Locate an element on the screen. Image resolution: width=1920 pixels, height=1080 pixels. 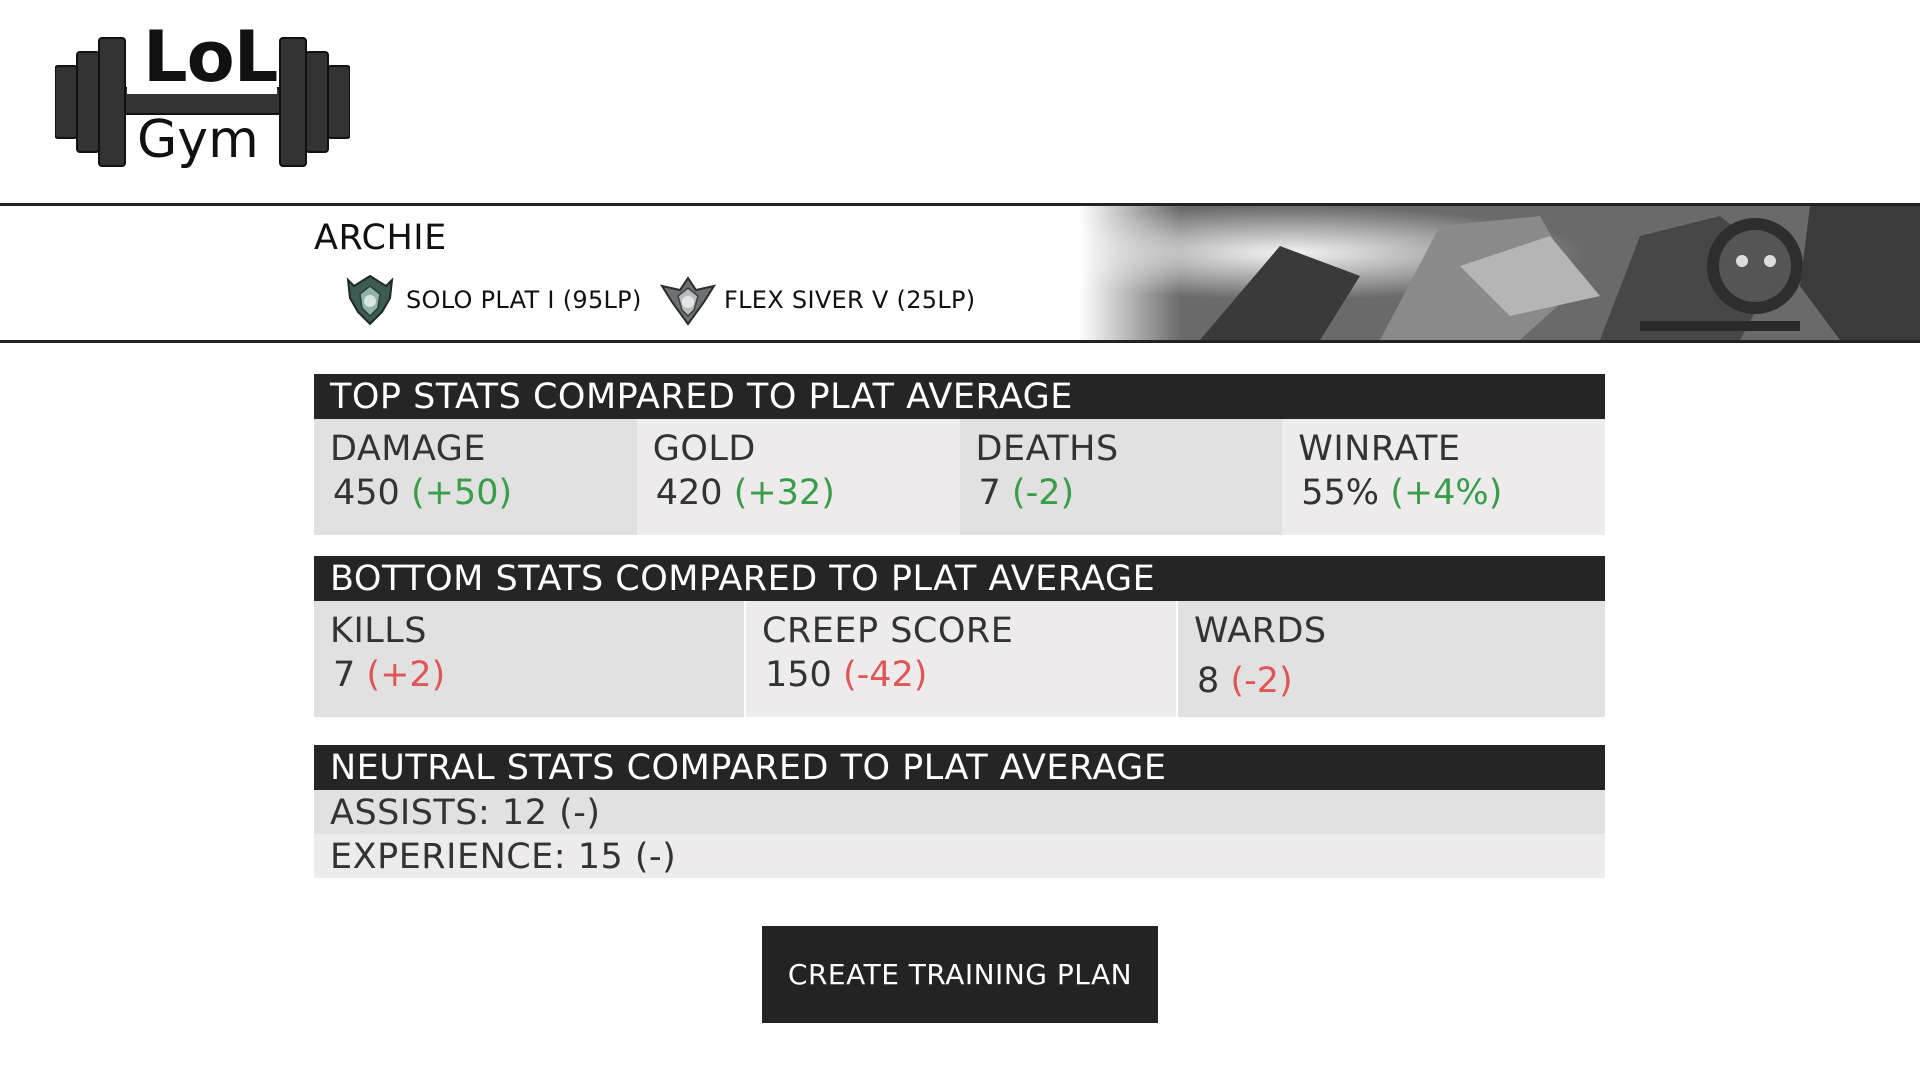
champion-splash-art is located at coordinates (1500, 273).